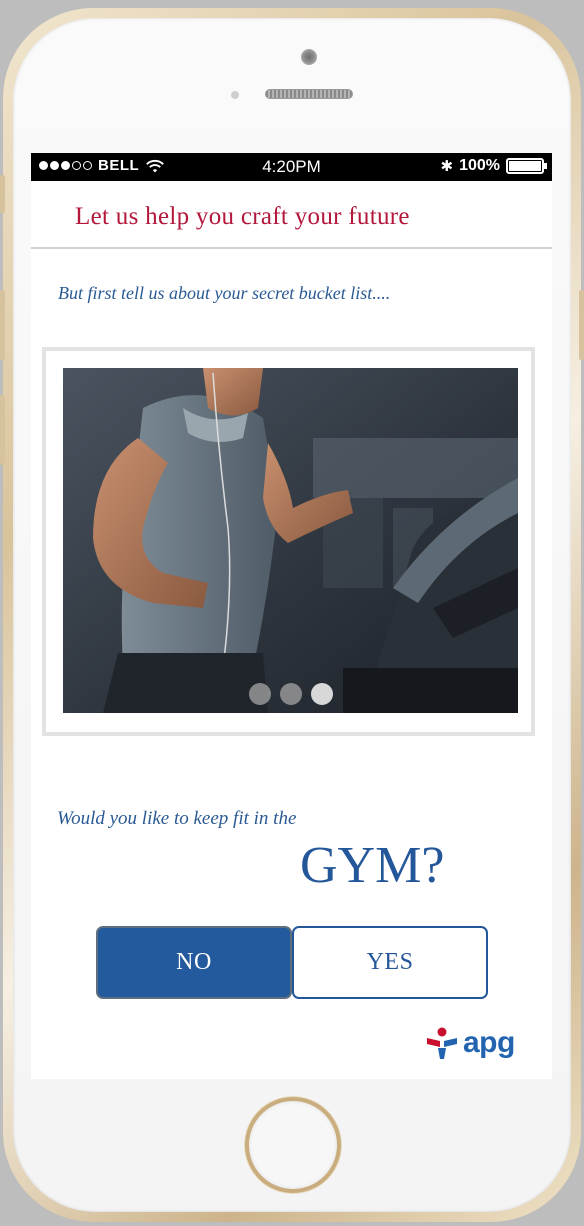 Image resolution: width=584 pixels, height=1226 pixels. Describe the element at coordinates (526, 166) in the screenshot. I see `battery-icon` at that location.